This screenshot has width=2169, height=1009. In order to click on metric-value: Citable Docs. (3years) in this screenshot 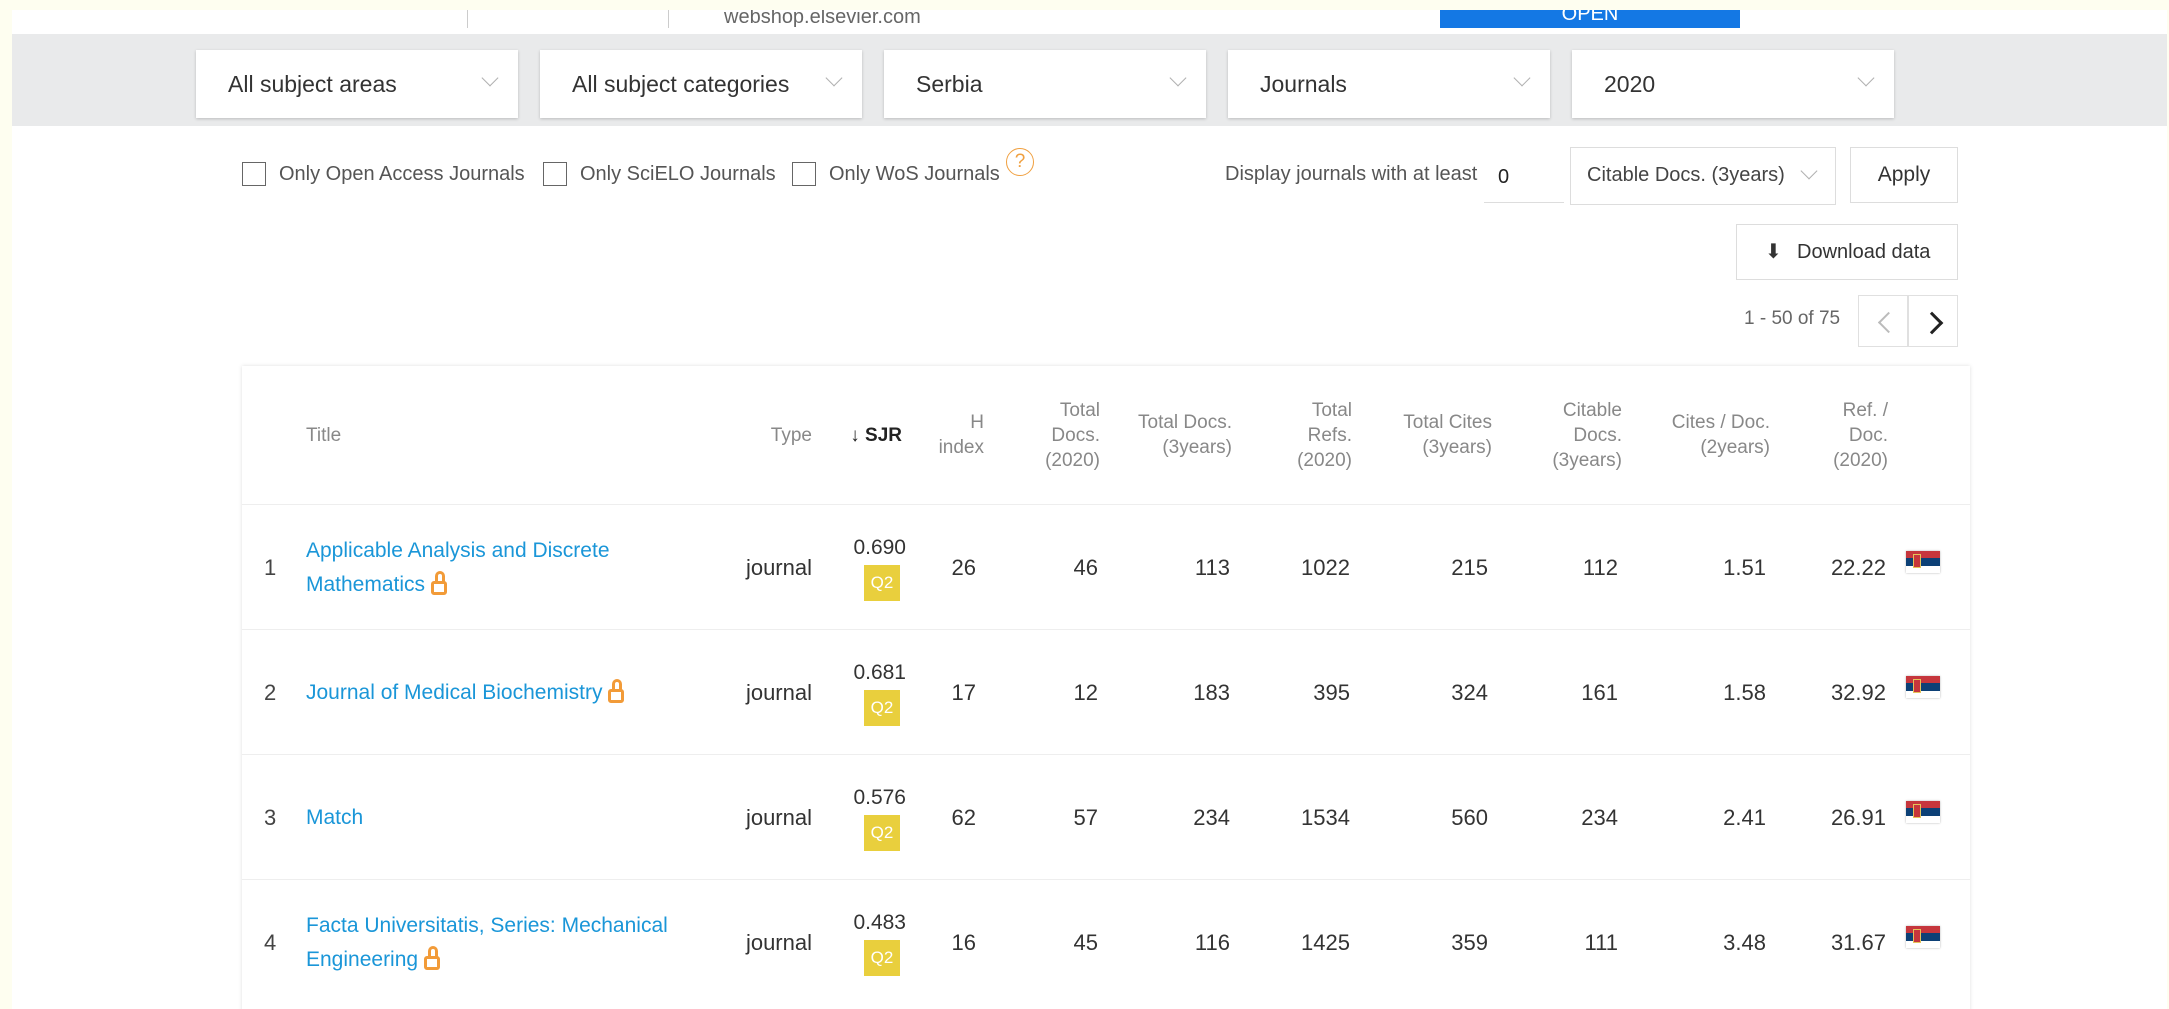, I will do `click(1686, 175)`.